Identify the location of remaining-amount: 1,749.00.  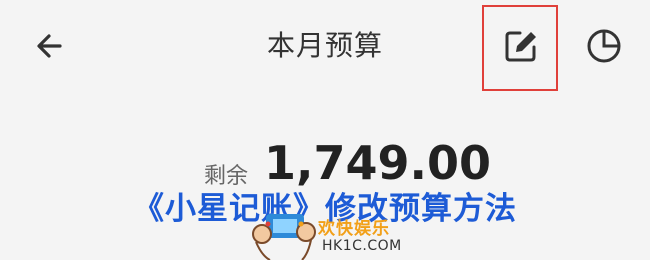
(377, 163).